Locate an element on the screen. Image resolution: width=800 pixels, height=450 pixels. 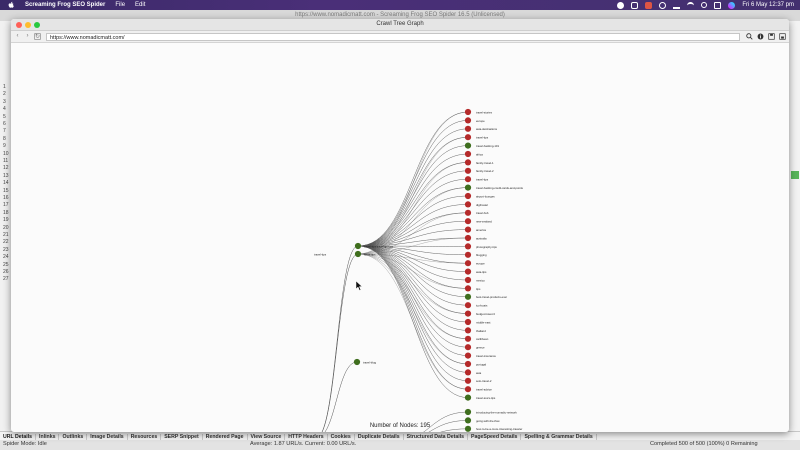
row-number: 15 is located at coordinates (6, 191).